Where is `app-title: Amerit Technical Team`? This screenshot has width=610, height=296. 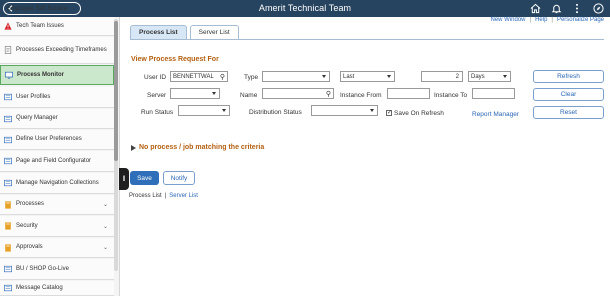
app-title: Amerit Technical Team is located at coordinates (305, 8).